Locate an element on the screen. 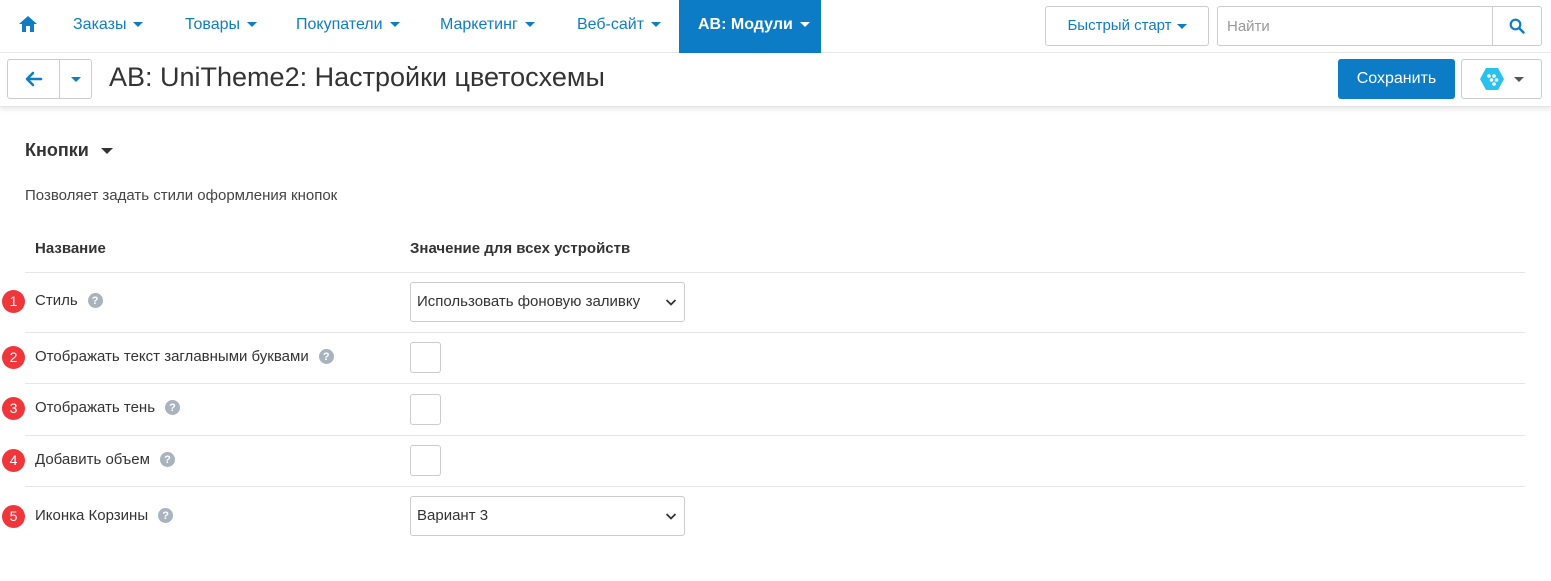  arrow-left-icon is located at coordinates (33, 79).